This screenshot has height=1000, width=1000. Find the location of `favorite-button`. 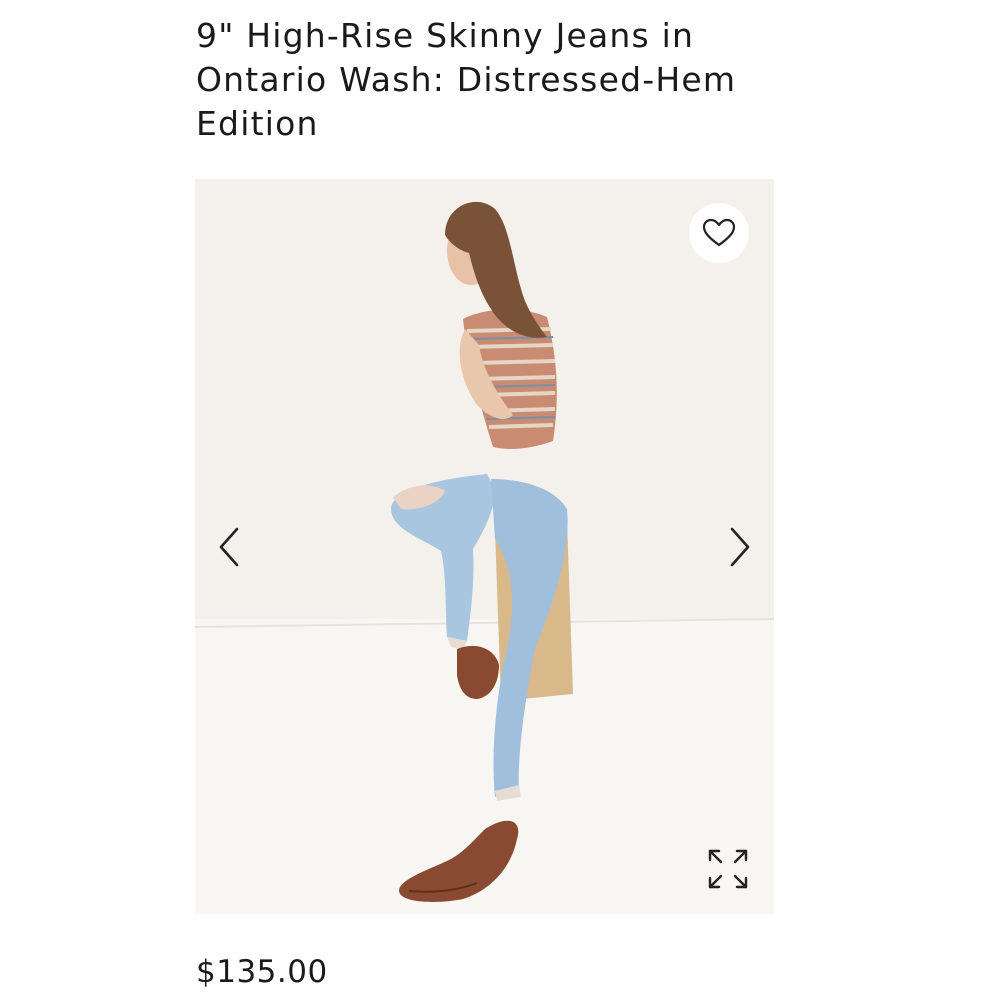

favorite-button is located at coordinates (719, 233).